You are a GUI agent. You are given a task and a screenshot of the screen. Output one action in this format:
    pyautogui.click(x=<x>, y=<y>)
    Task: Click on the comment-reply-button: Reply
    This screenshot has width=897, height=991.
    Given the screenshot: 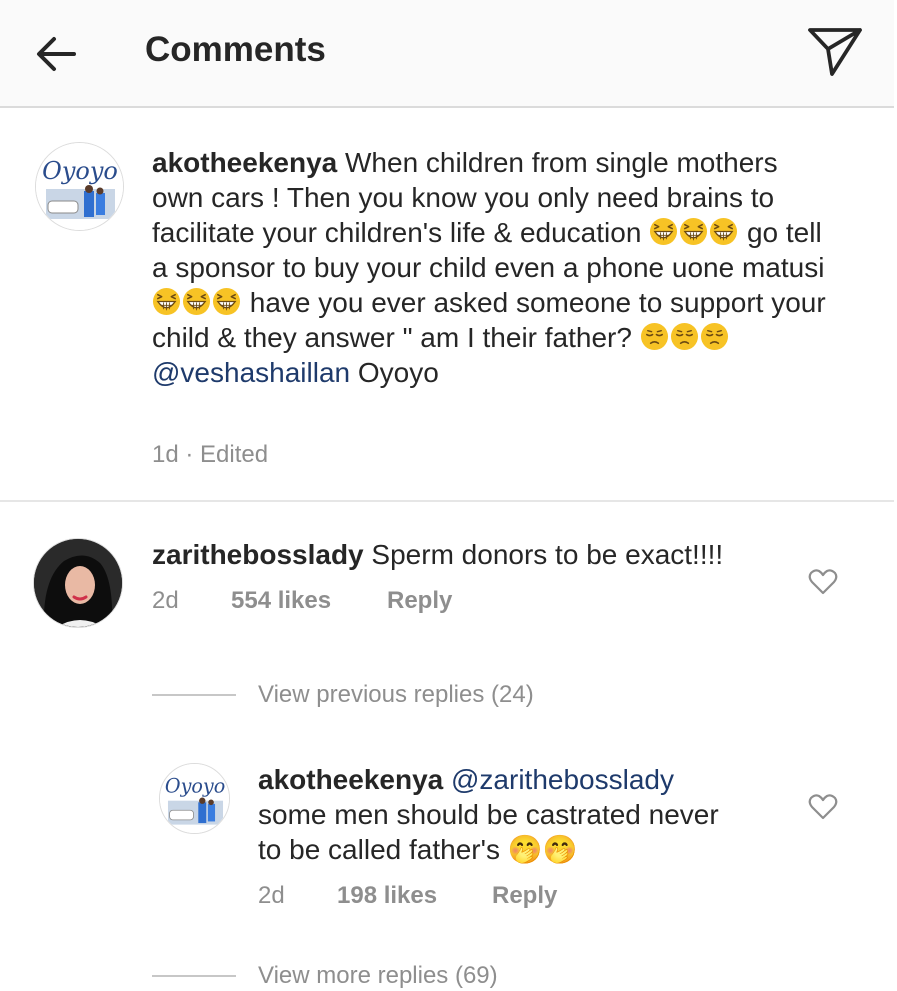 What is the action you would take?
    pyautogui.click(x=419, y=601)
    